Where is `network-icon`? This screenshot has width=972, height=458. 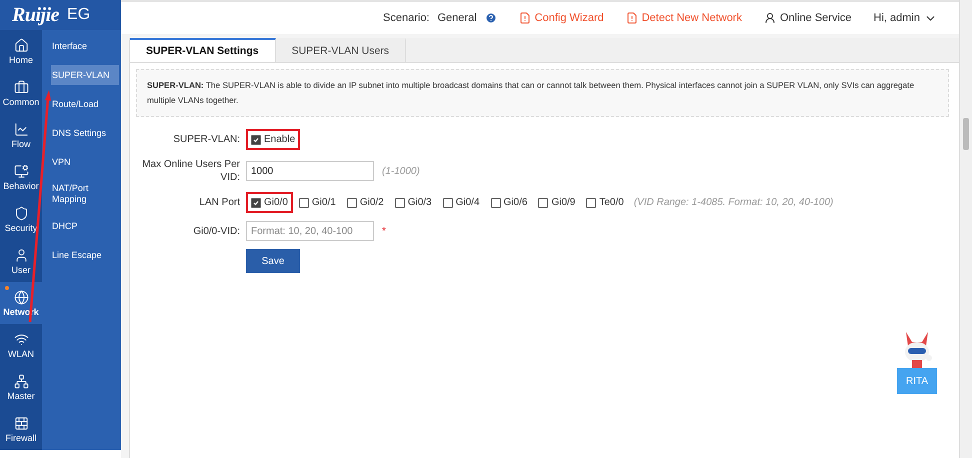 network-icon is located at coordinates (21, 381).